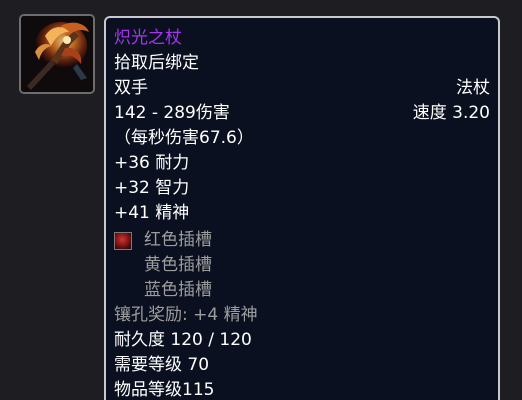  I want to click on item-name: 炽光之杖, so click(148, 38).